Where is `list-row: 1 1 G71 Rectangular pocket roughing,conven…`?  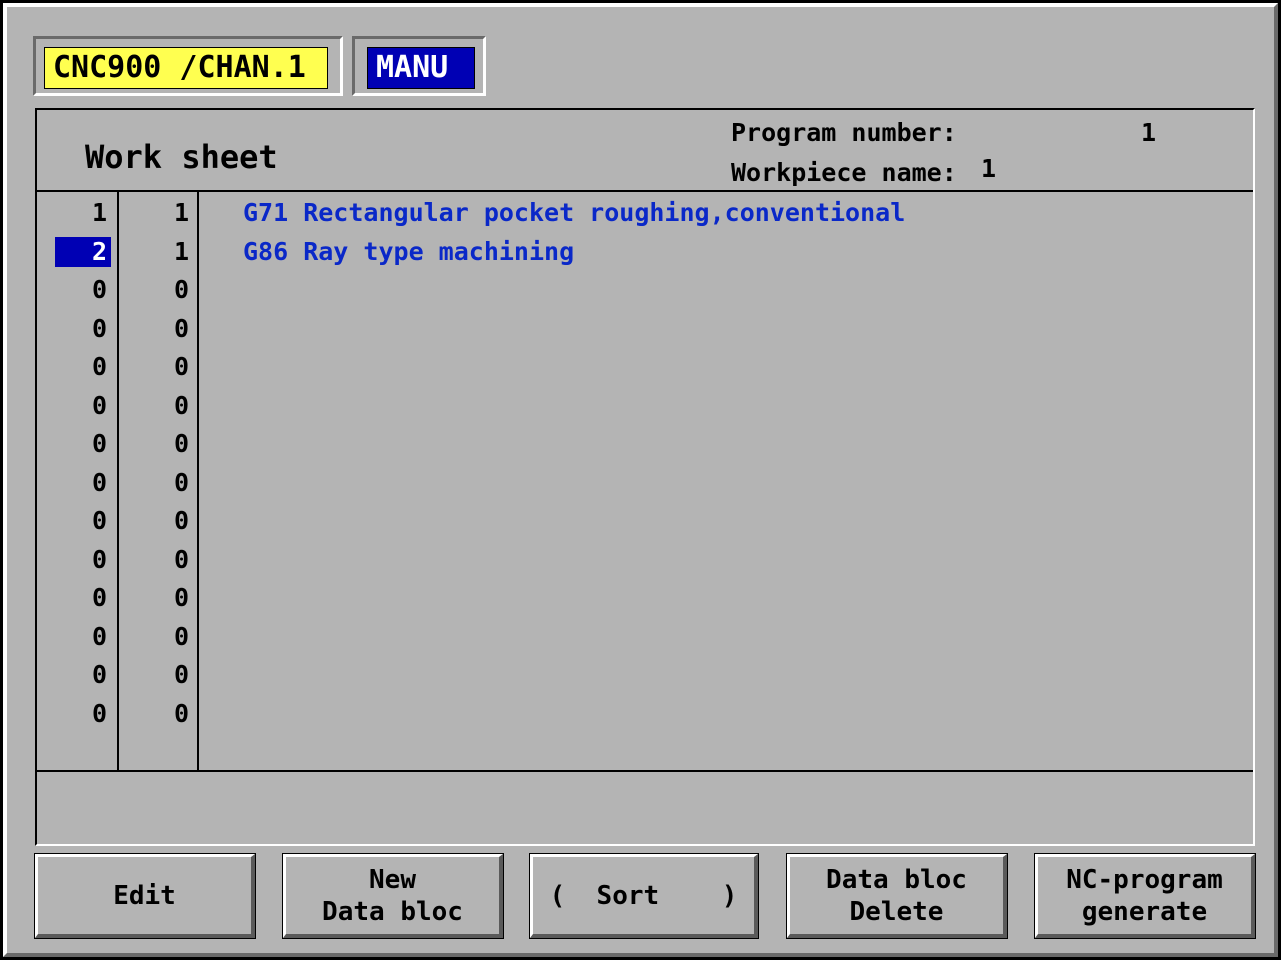 list-row: 1 1 G71 Rectangular pocket roughing,conven… is located at coordinates (645, 213).